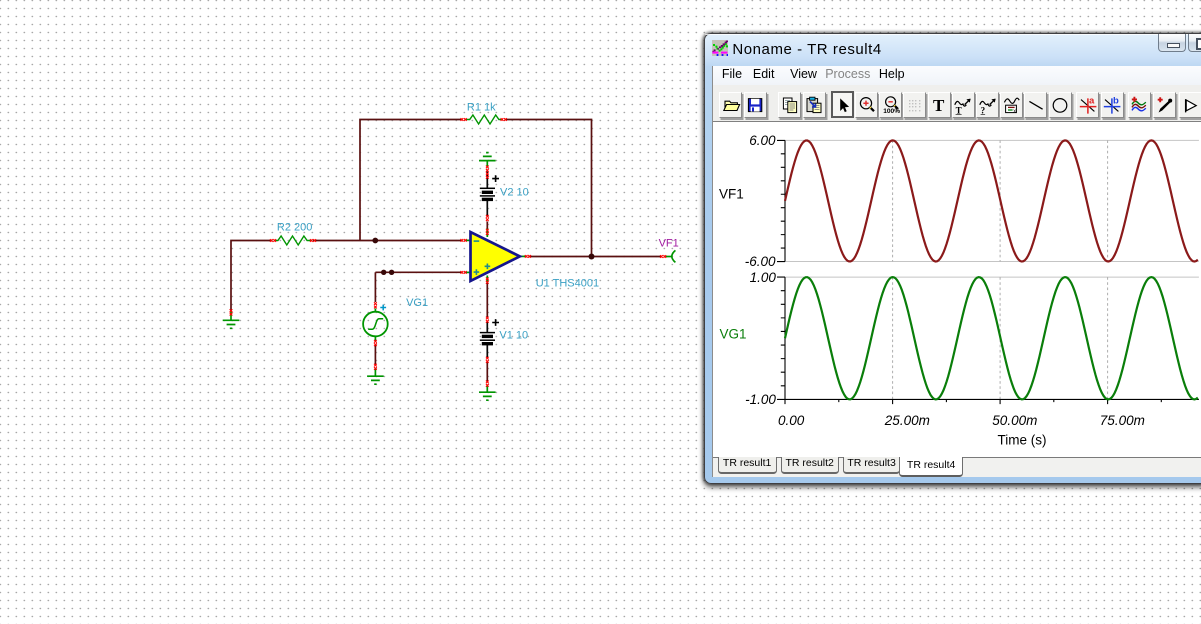  What do you see at coordinates (481, 108) in the screenshot?
I see `svg-text: R1 1k` at bounding box center [481, 108].